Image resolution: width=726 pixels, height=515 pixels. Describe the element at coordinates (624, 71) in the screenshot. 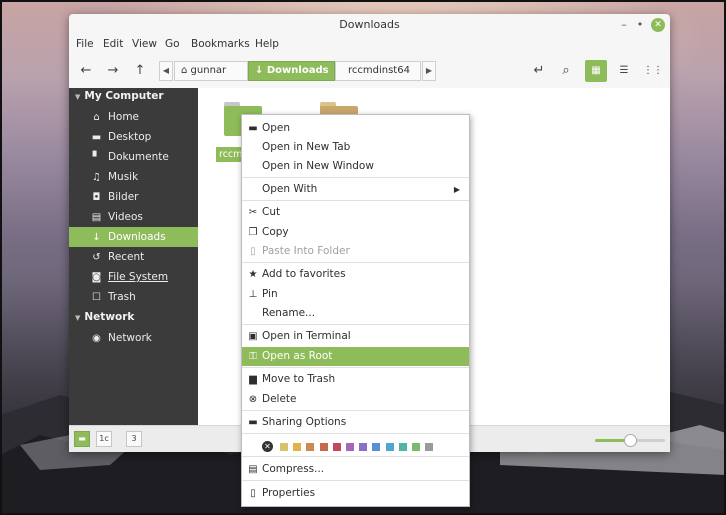

I see `list-view-button: ☰` at that location.